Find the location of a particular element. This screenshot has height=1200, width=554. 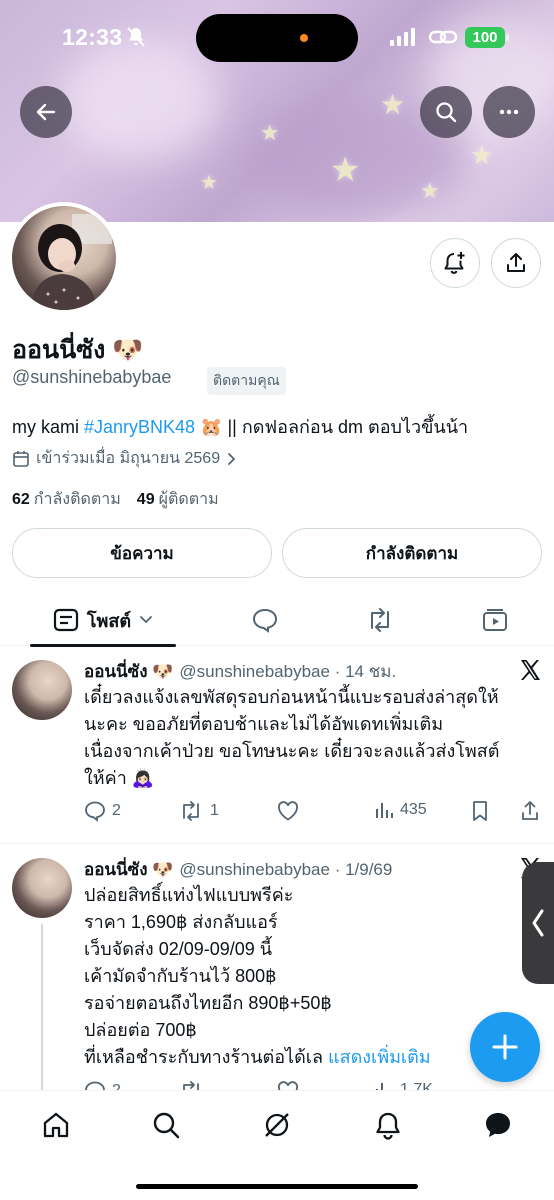

posts-icon is located at coordinates (65, 620).